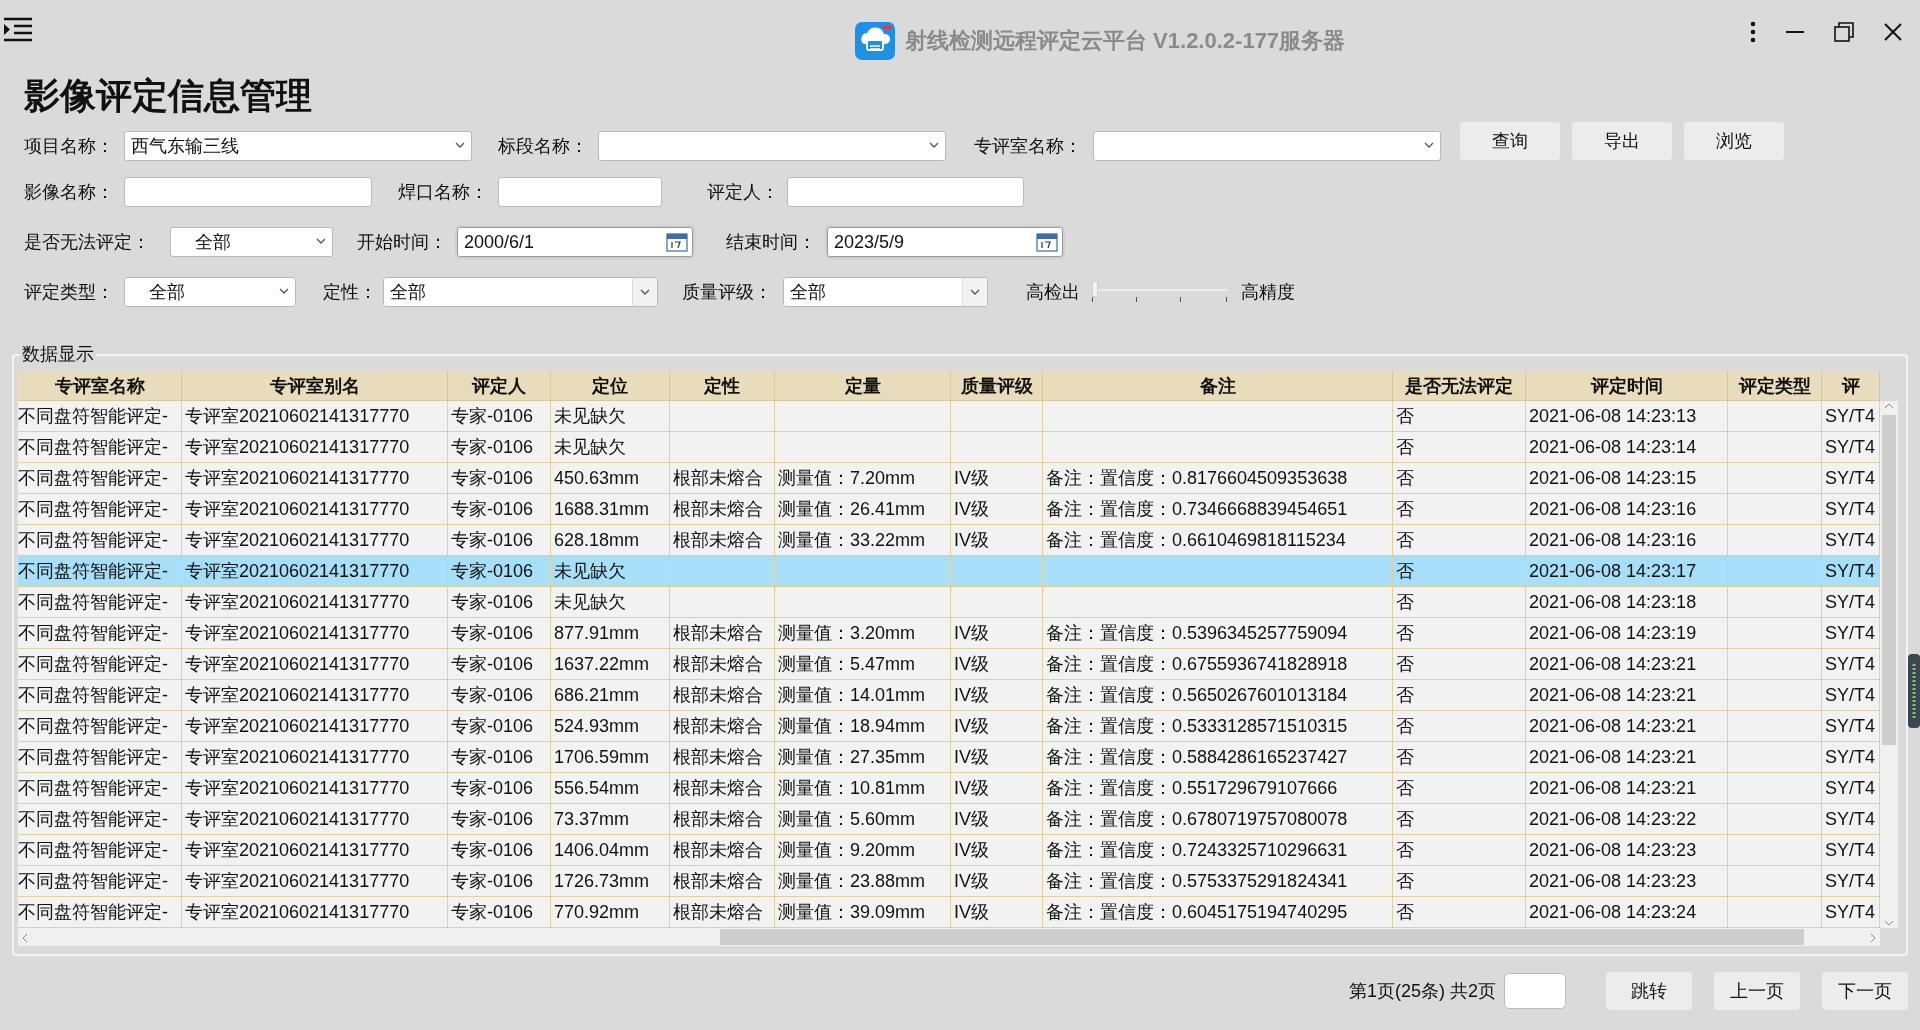  I want to click on page-info: 第1页(25条) 共2页, so click(1422, 991).